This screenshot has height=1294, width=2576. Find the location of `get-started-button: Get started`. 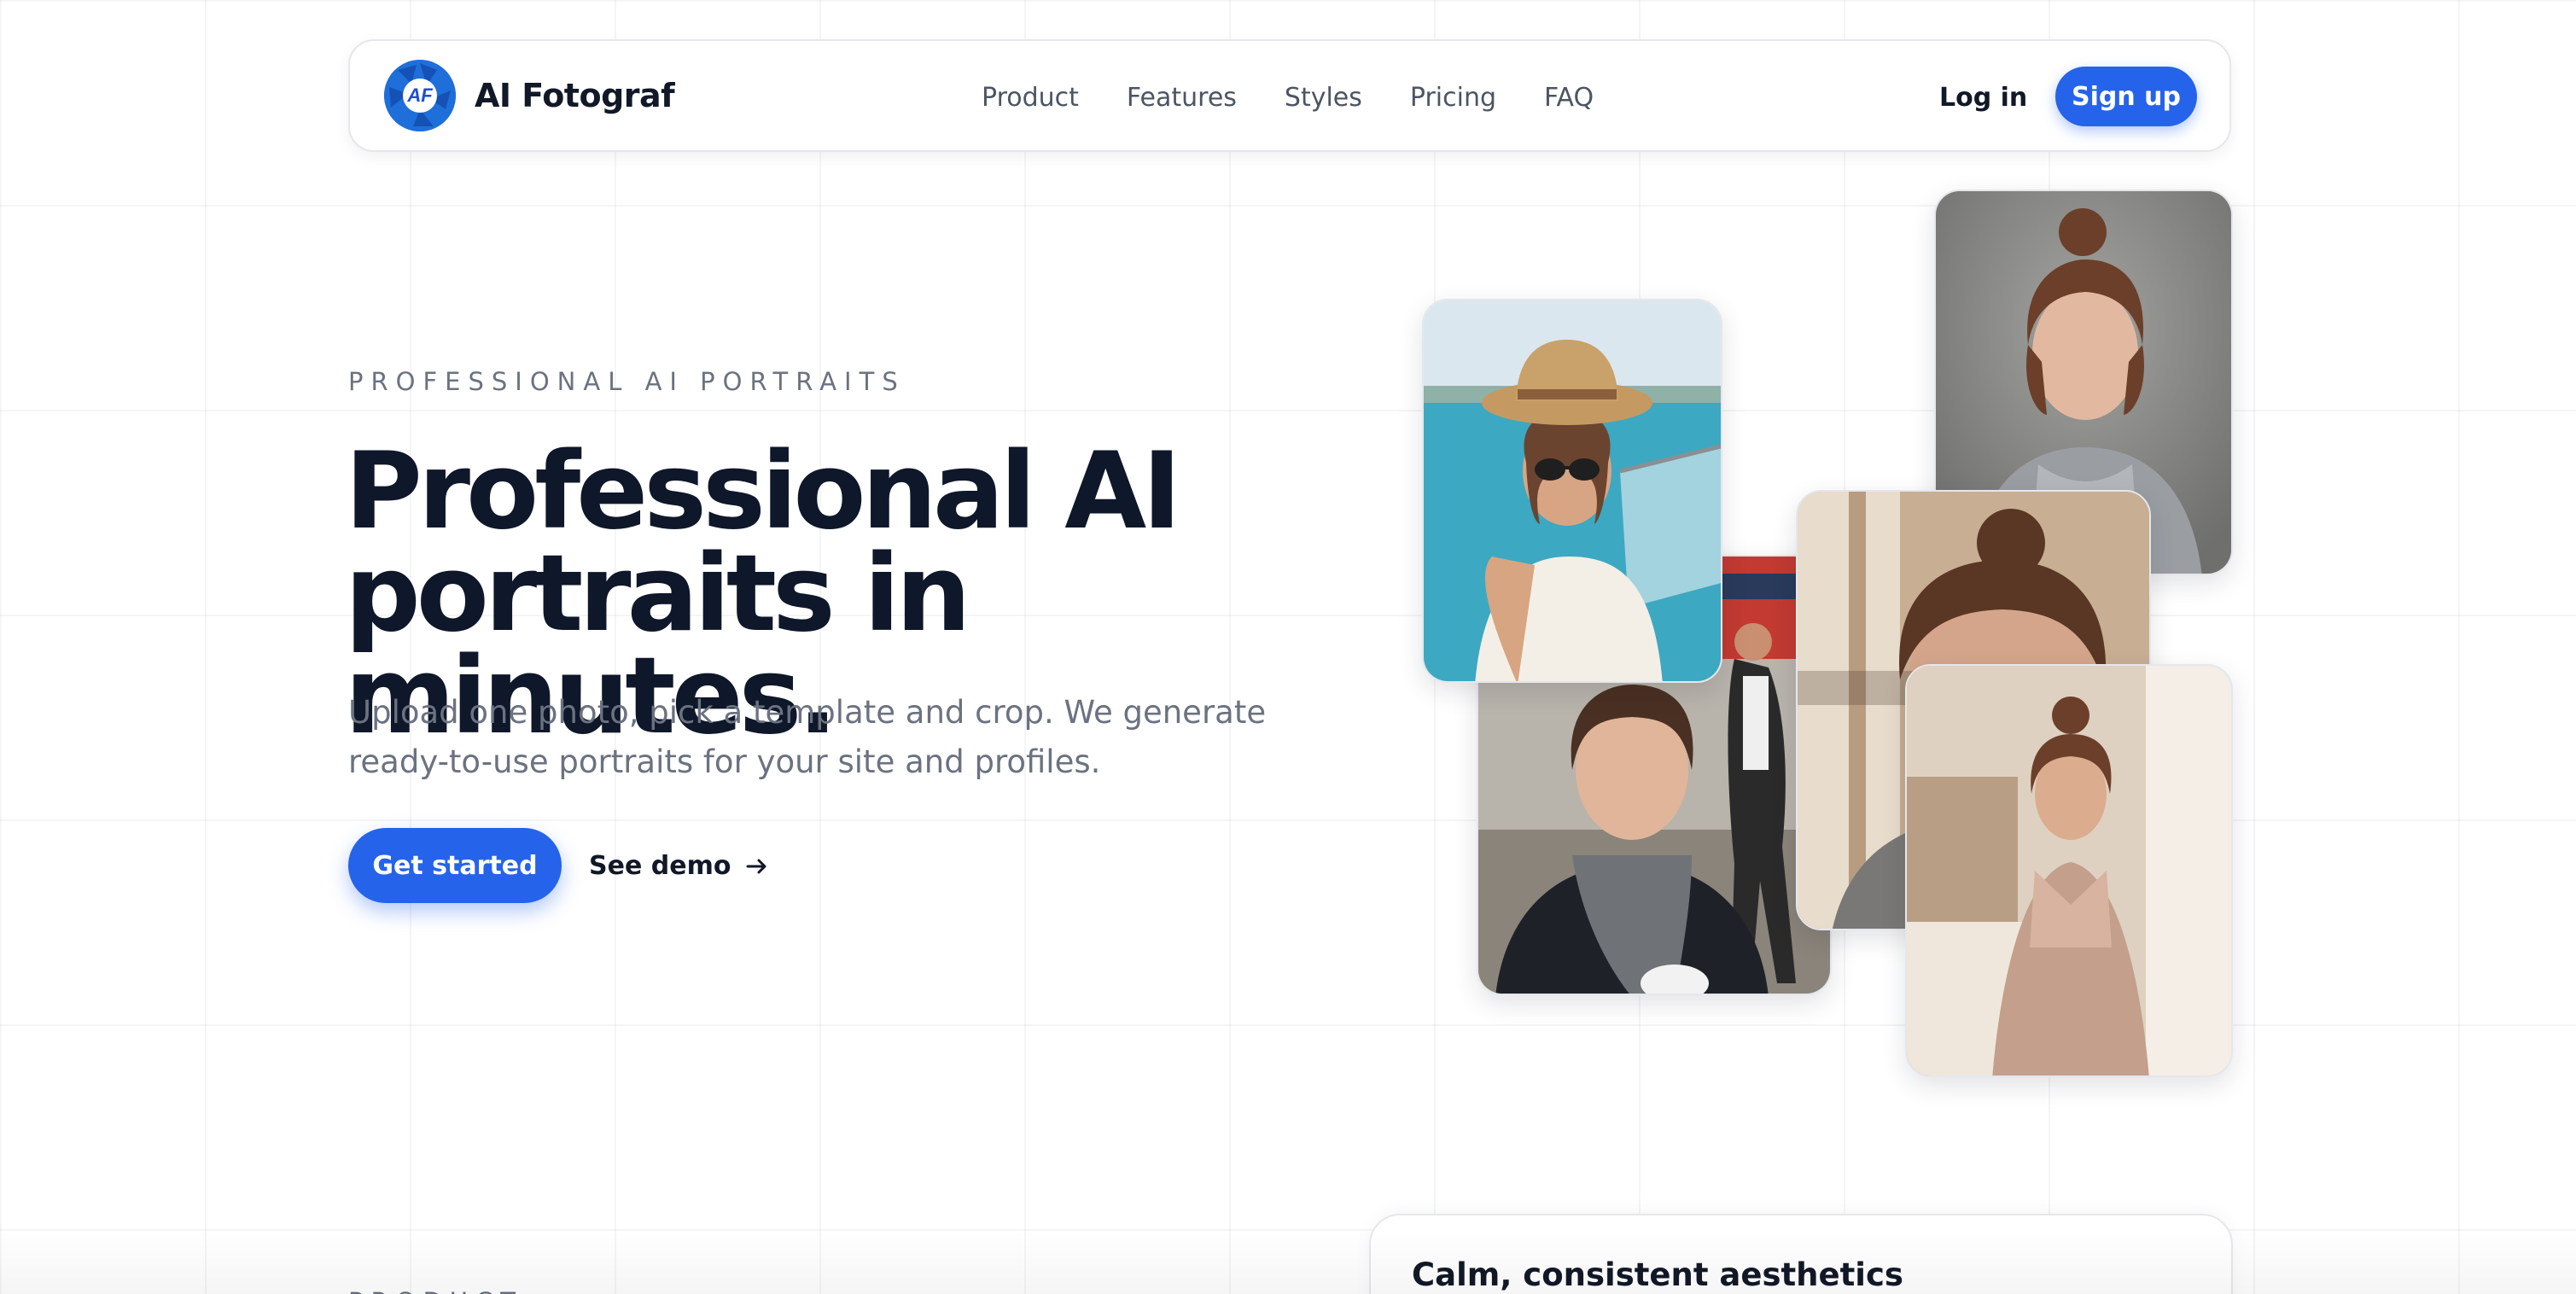

get-started-button: Get started is located at coordinates (455, 865).